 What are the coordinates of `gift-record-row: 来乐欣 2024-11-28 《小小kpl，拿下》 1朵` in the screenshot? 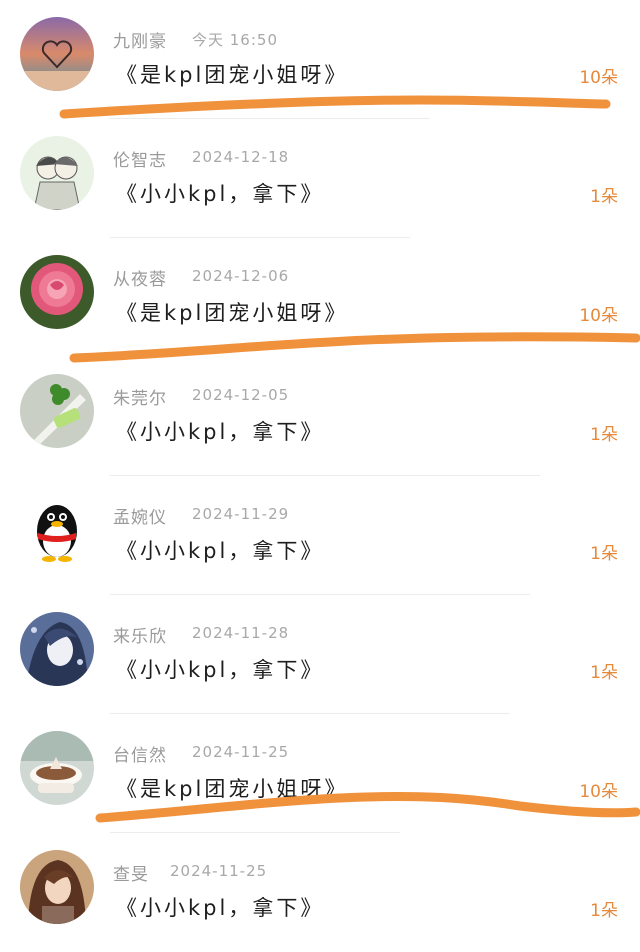 It's located at (320, 654).